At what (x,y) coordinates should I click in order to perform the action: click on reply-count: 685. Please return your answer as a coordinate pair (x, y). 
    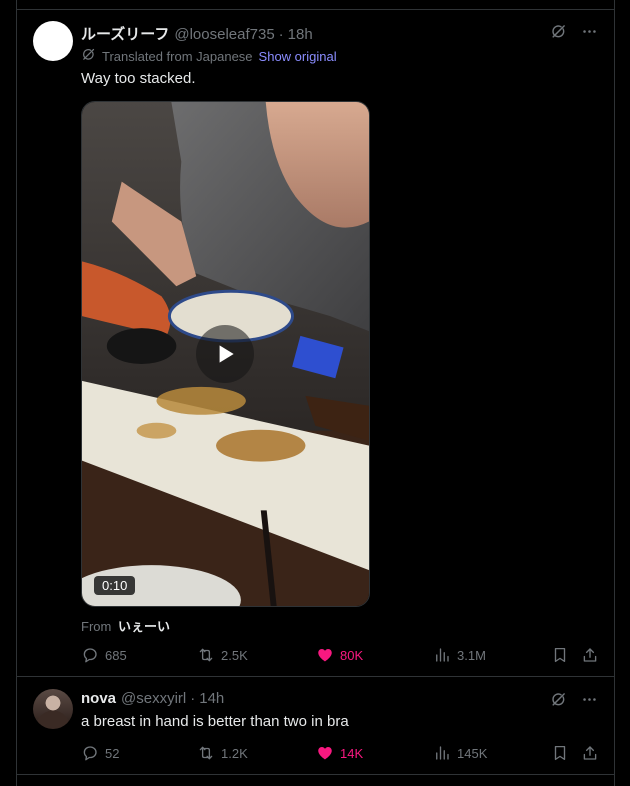
    Looking at the image, I should click on (116, 655).